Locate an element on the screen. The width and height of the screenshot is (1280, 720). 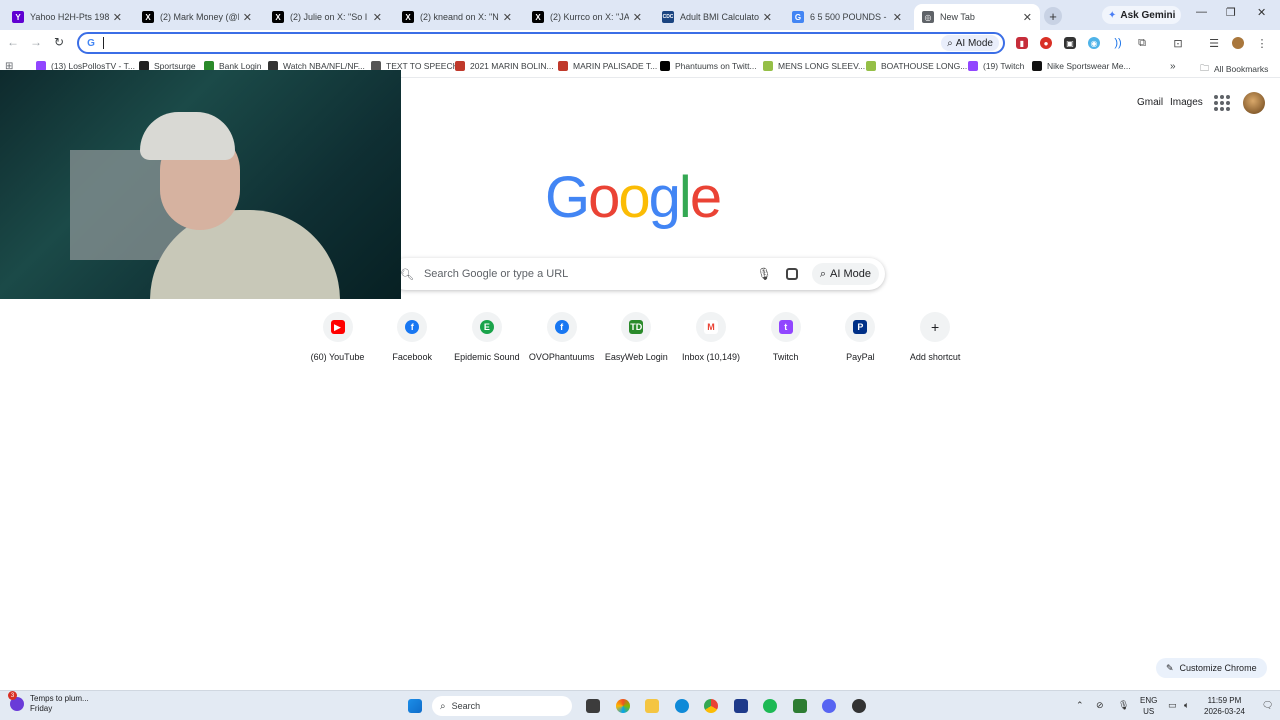
spotify-icon is located at coordinates (770, 706).